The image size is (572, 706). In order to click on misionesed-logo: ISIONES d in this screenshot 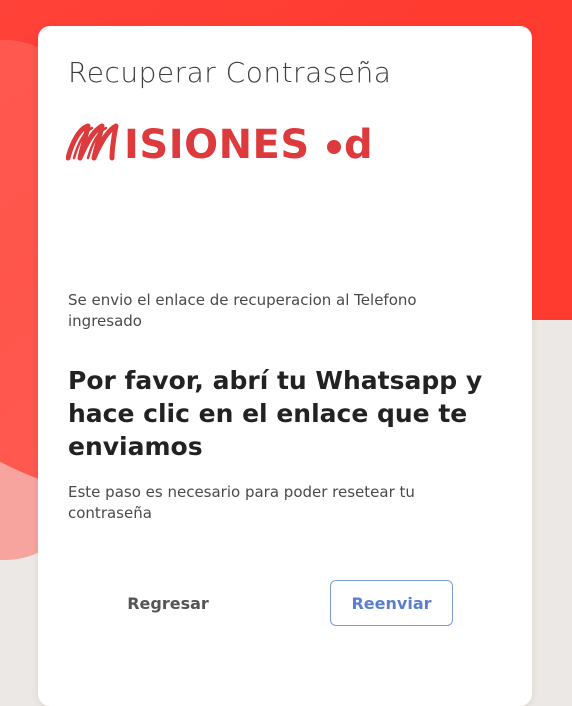, I will do `click(219, 144)`.